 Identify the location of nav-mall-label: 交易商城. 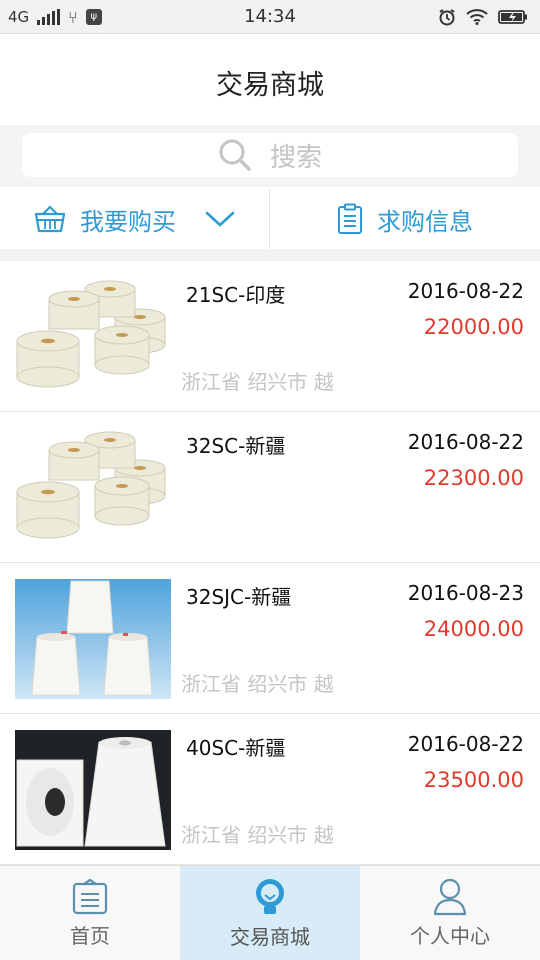
(270, 937).